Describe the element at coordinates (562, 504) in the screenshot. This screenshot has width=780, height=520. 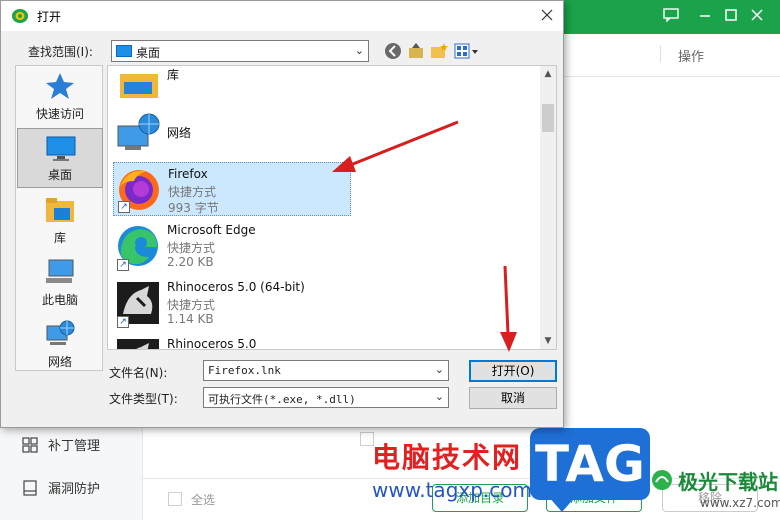
I see `tag-logo-tail` at that location.